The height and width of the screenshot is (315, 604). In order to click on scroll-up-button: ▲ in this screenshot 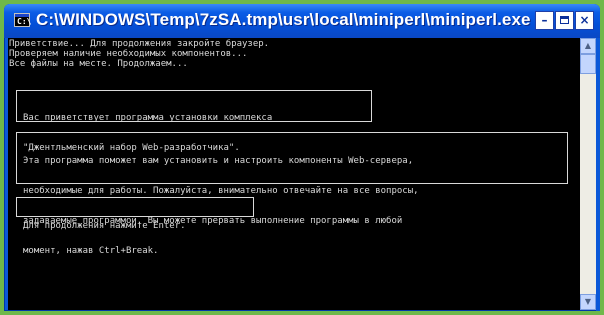, I will do `click(588, 46)`.